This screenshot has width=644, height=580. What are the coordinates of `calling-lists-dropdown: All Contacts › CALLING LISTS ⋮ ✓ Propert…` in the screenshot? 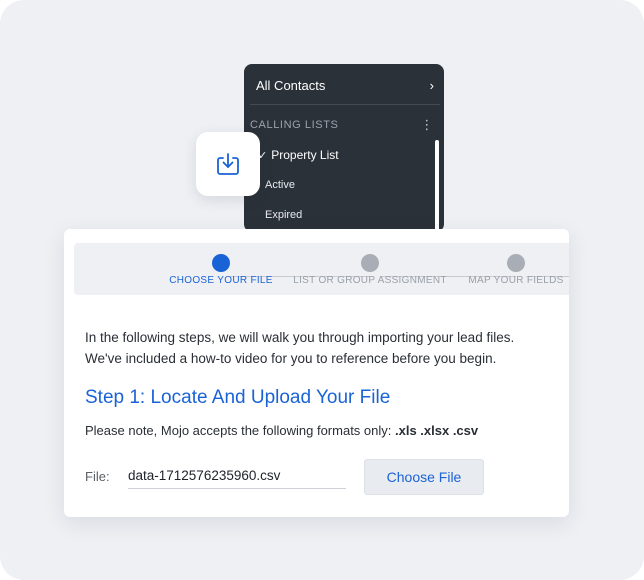 It's located at (344, 148).